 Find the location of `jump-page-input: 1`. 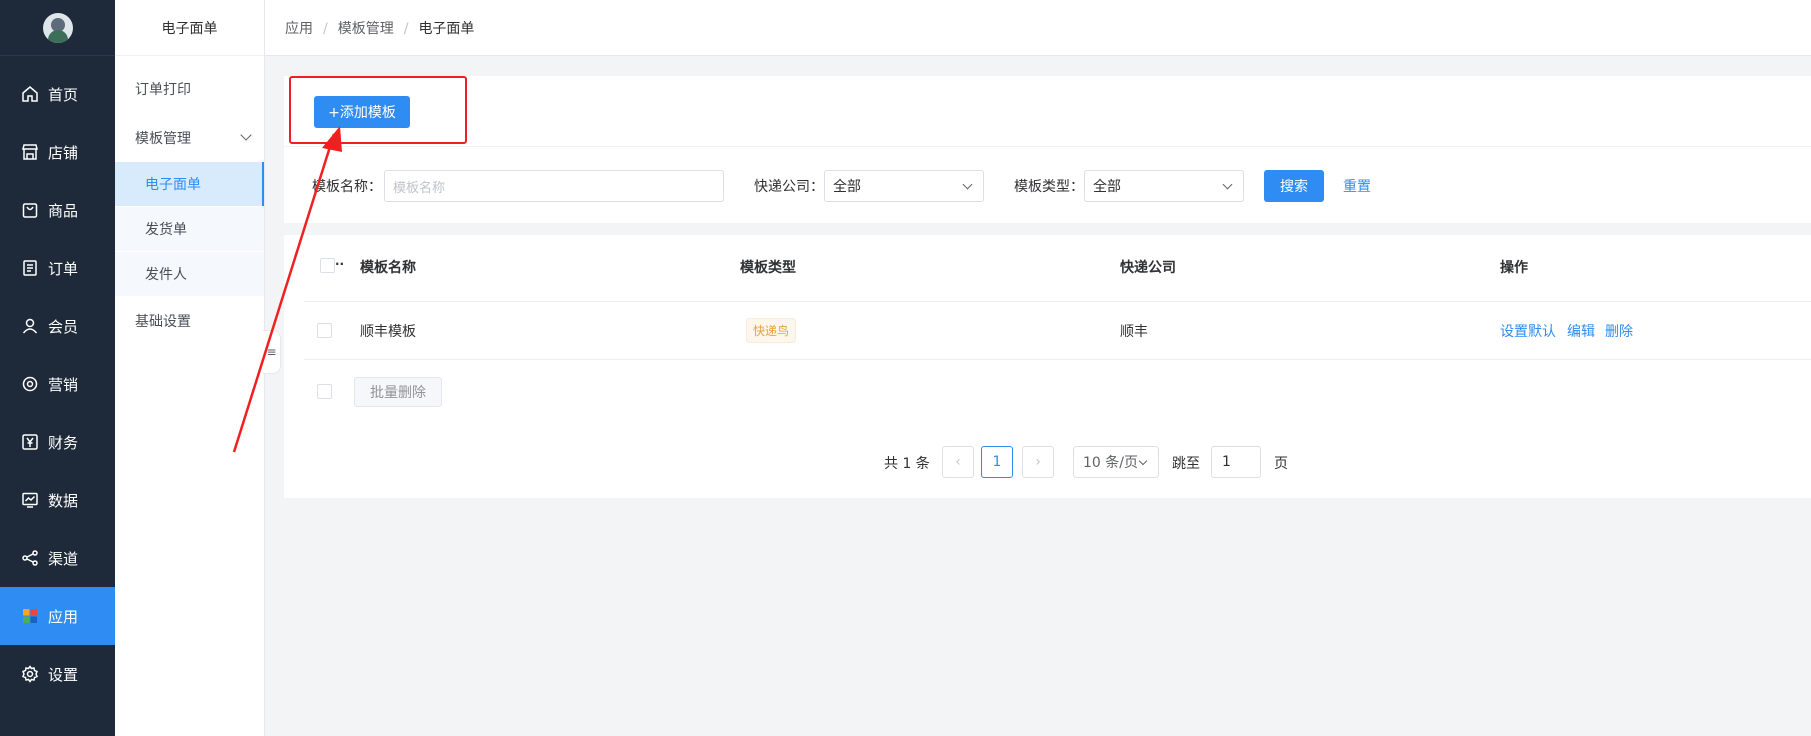

jump-page-input: 1 is located at coordinates (1236, 462).